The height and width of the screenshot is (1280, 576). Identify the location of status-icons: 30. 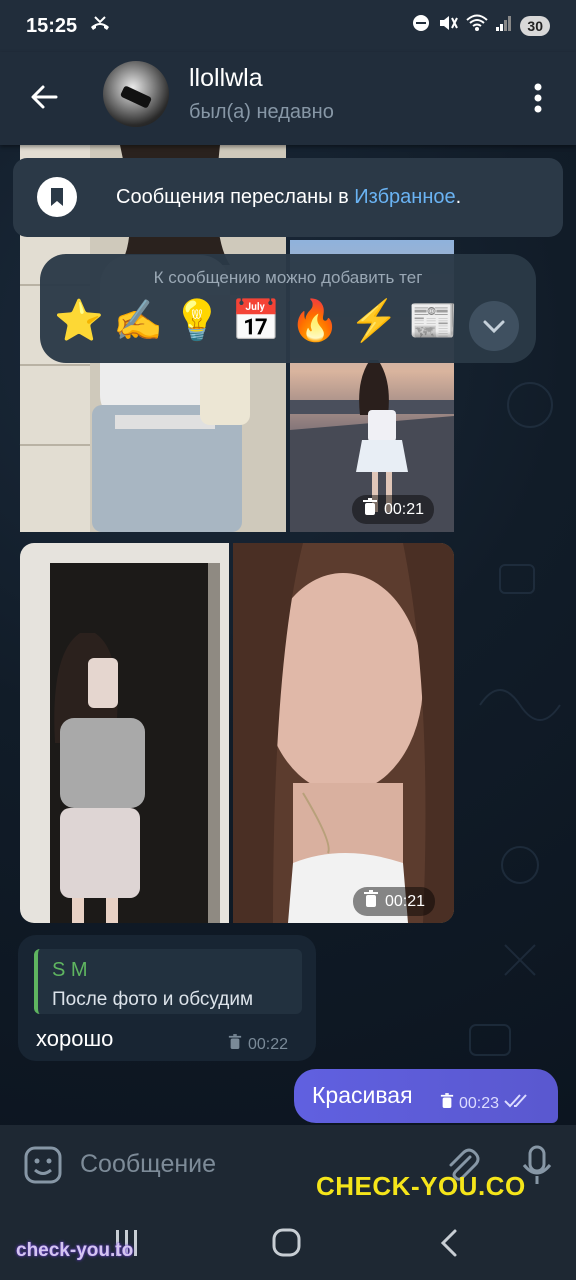
(481, 25).